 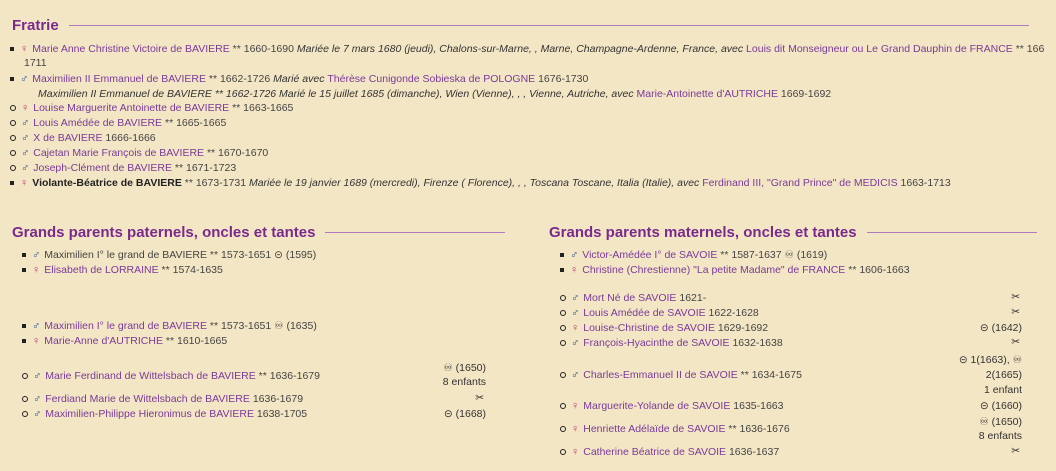 What do you see at coordinates (101, 270) in the screenshot?
I see `person-link: Elisabeth de LORRAINE` at bounding box center [101, 270].